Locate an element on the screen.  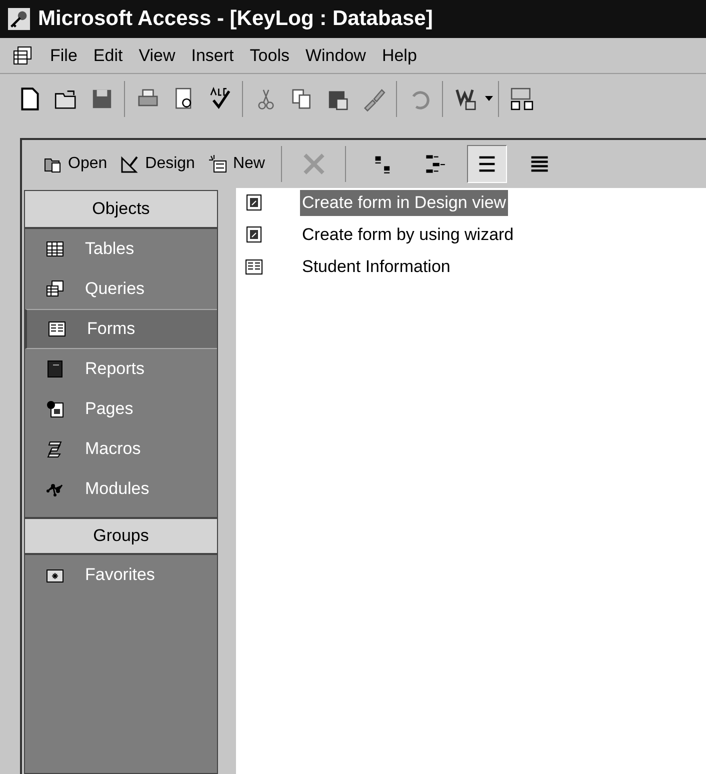
toolbar-button: Open is located at coordinates (75, 164).